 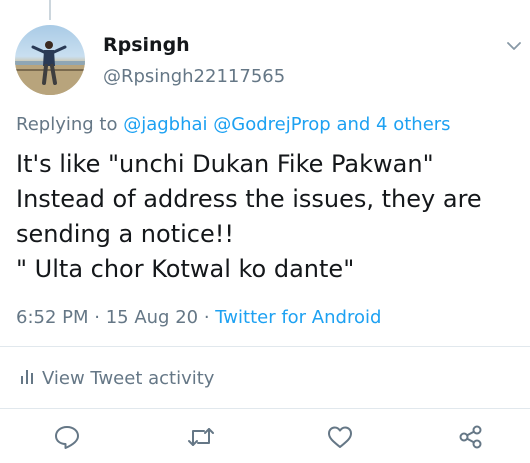 I want to click on retweet-button, so click(x=201, y=437).